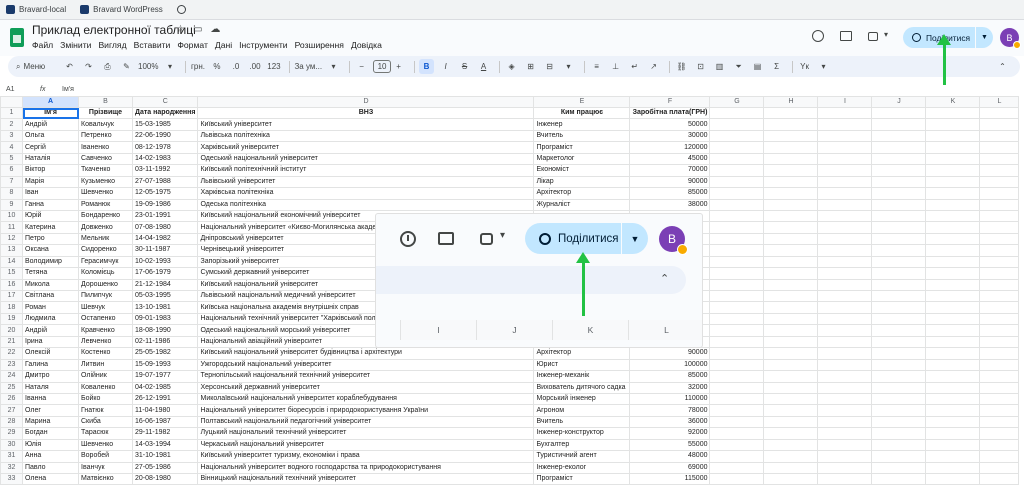 The image size is (1024, 489). I want to click on row-header: 2, so click(11, 124).